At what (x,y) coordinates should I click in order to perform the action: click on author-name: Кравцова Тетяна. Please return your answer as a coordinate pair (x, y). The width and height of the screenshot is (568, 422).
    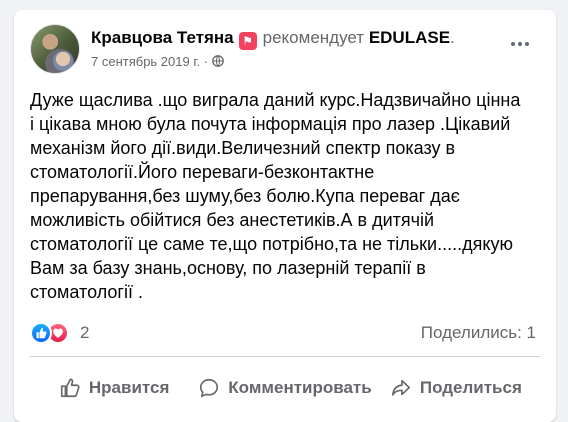
    Looking at the image, I should click on (162, 37).